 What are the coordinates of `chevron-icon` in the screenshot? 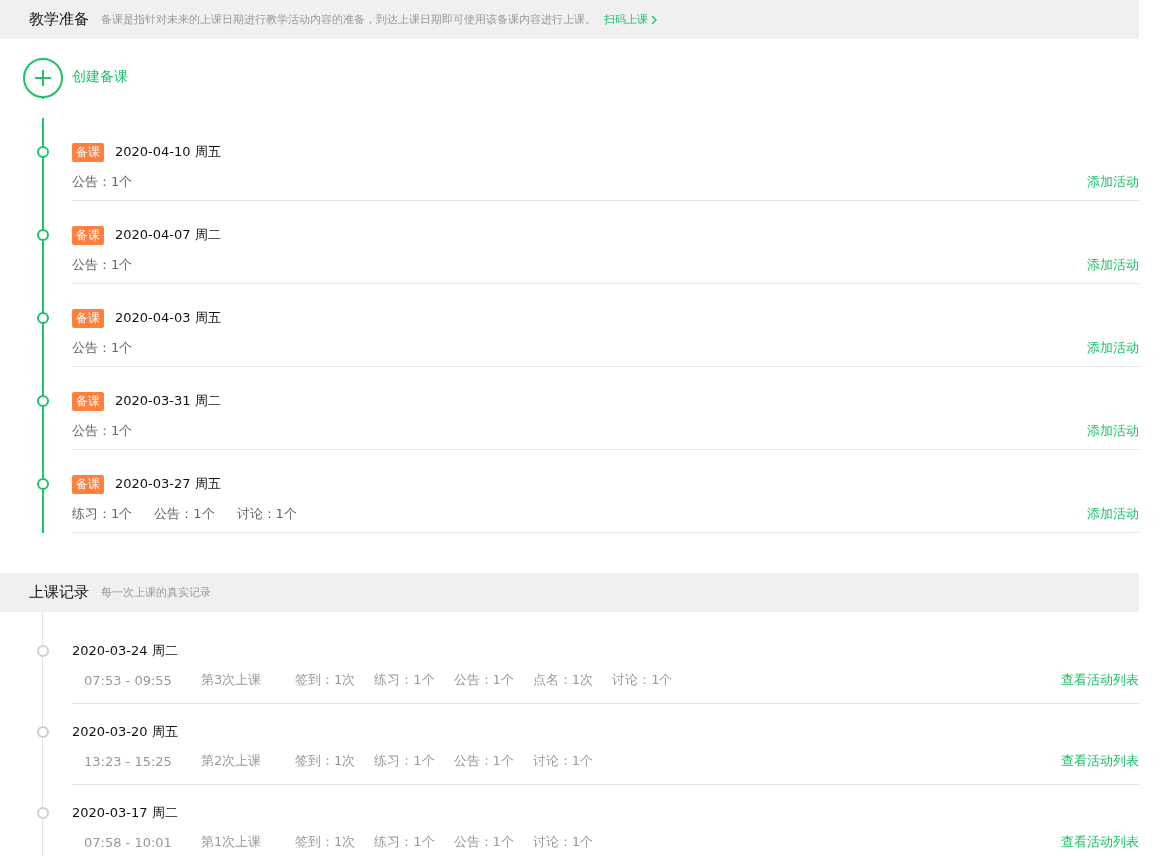 It's located at (654, 19).